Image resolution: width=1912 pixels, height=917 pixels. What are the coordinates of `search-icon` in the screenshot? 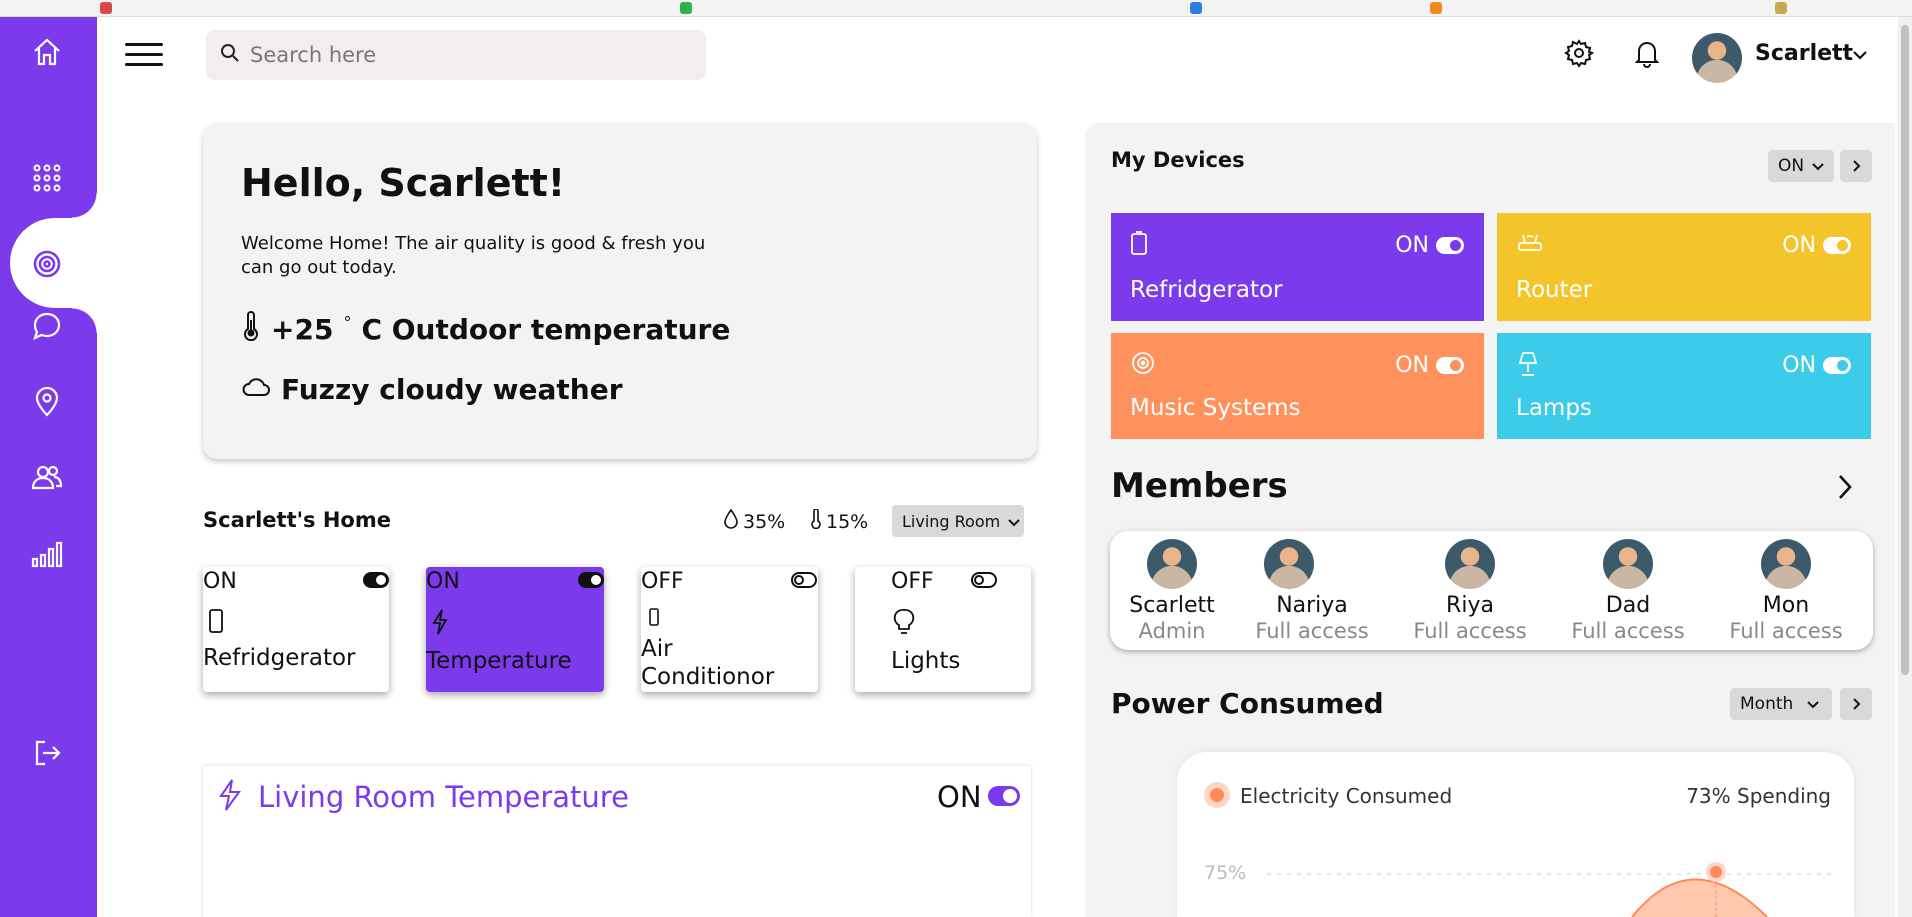 It's located at (230, 55).